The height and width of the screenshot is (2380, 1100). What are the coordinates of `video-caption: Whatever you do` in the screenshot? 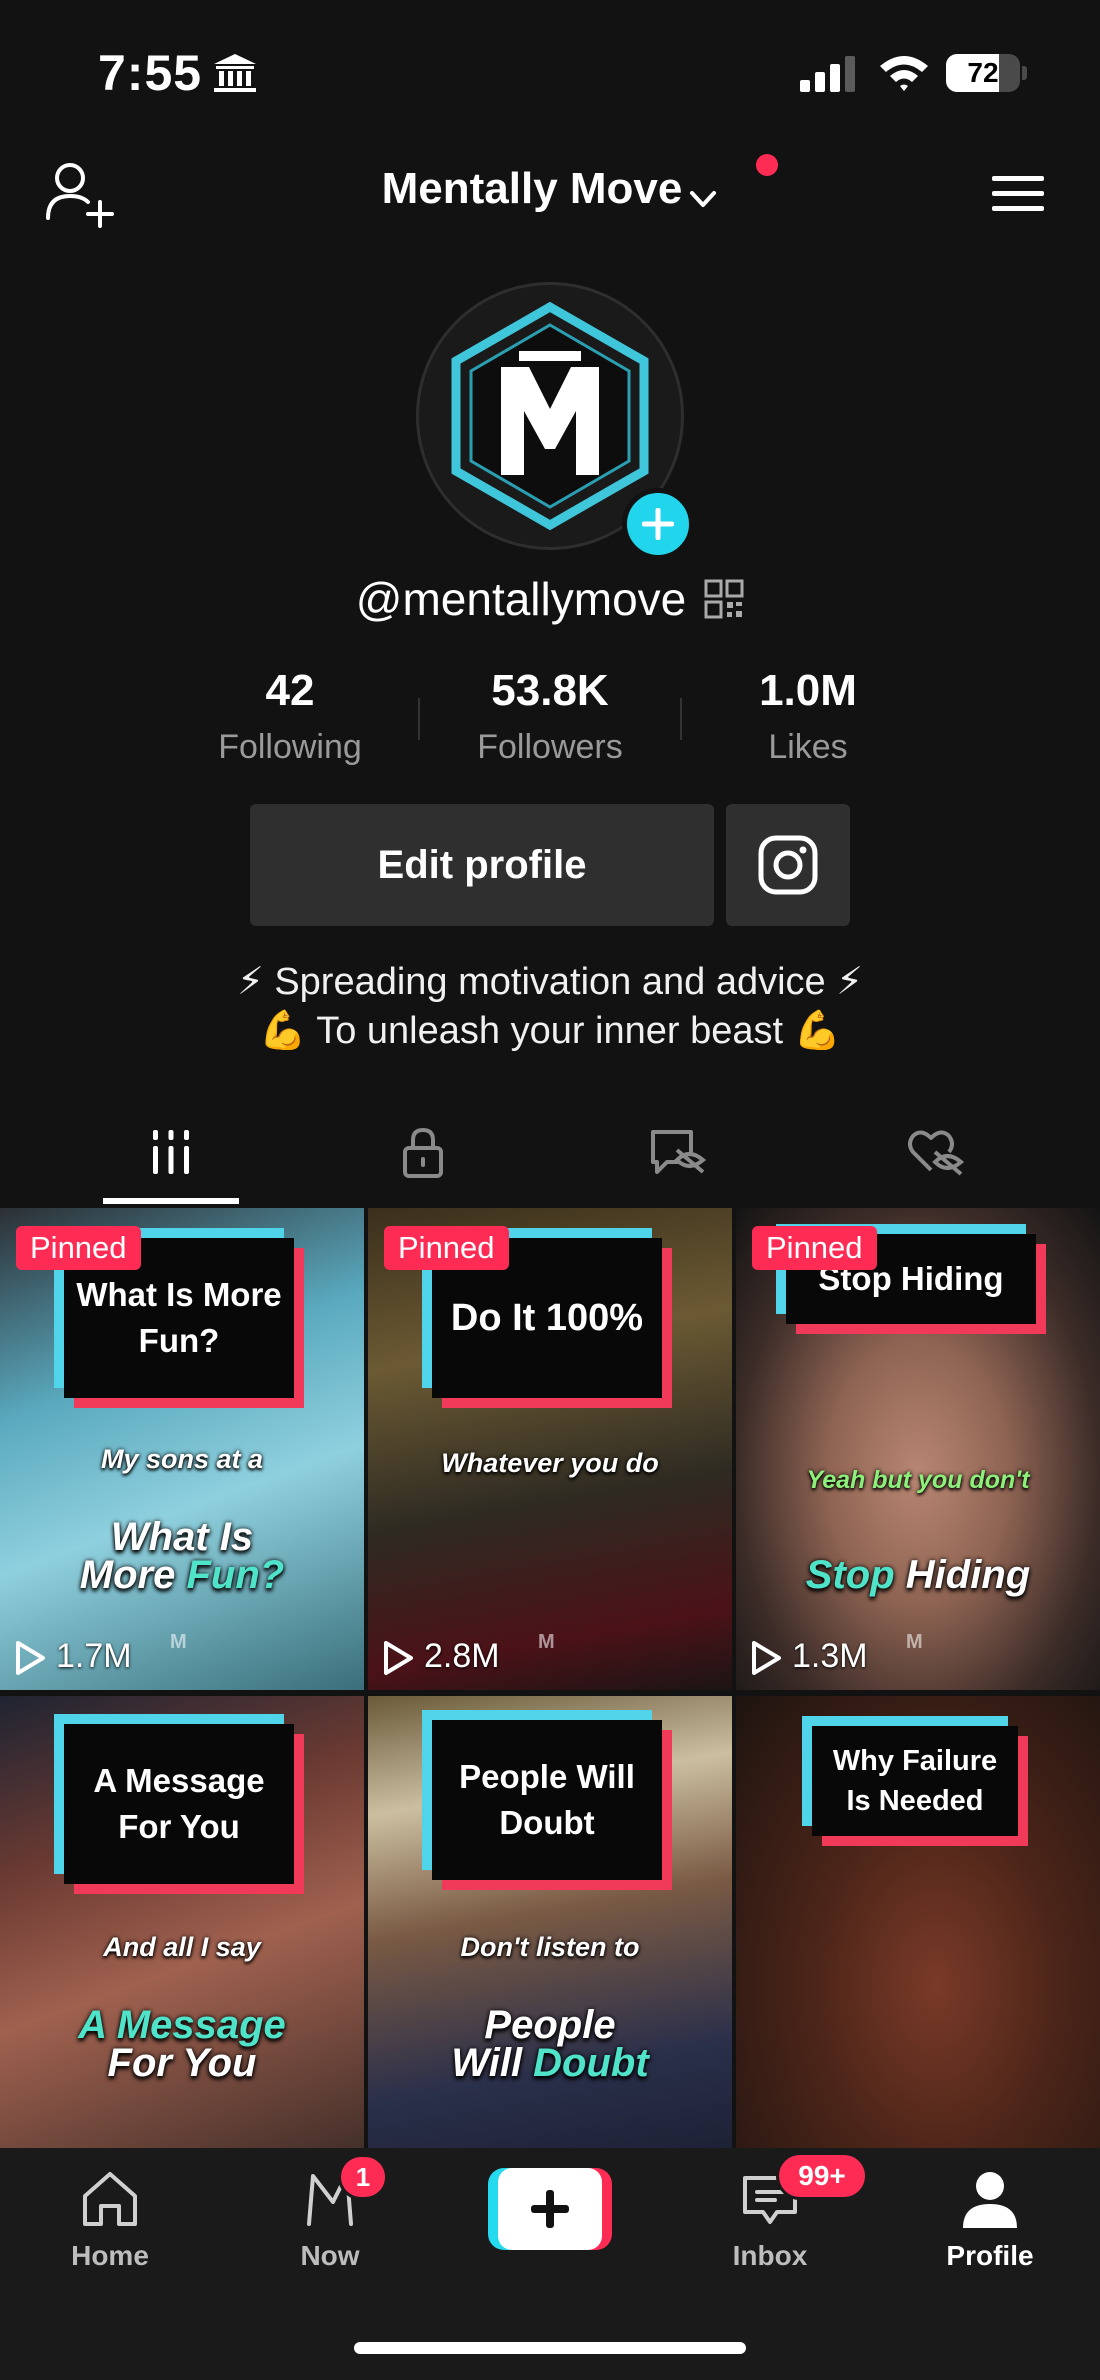 It's located at (550, 1463).